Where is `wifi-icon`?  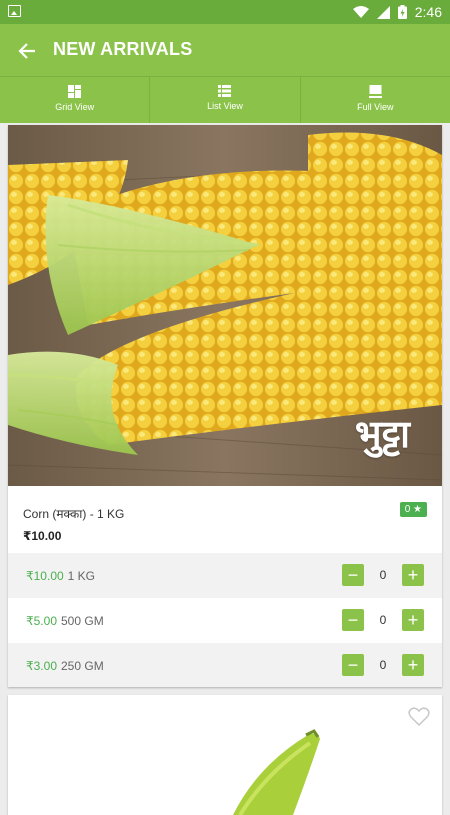 wifi-icon is located at coordinates (360, 11).